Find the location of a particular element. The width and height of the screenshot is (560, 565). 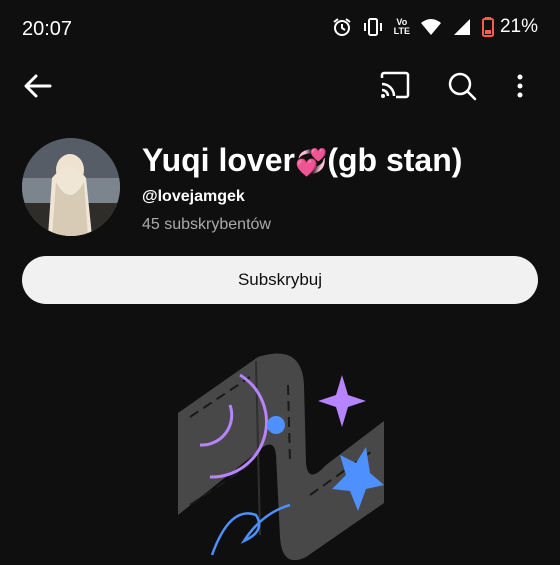

vibrate-icon is located at coordinates (373, 27).